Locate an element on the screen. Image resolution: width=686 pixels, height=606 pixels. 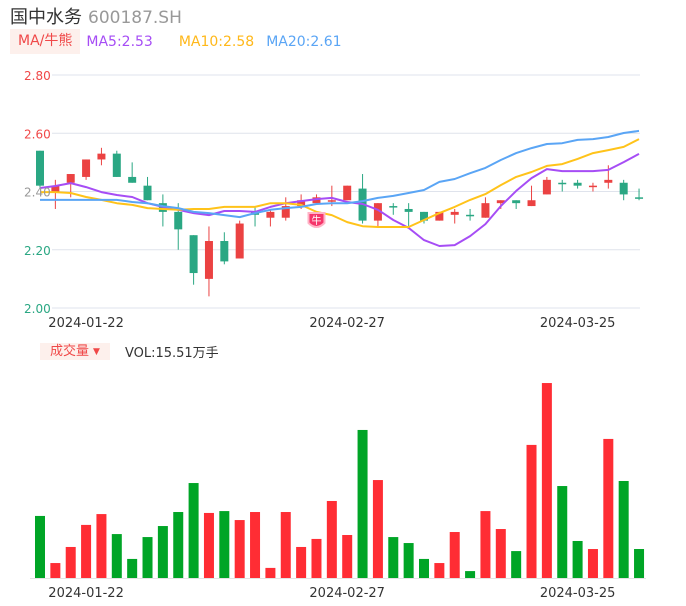
y-axis-label: 2.00 is located at coordinates (37, 309).